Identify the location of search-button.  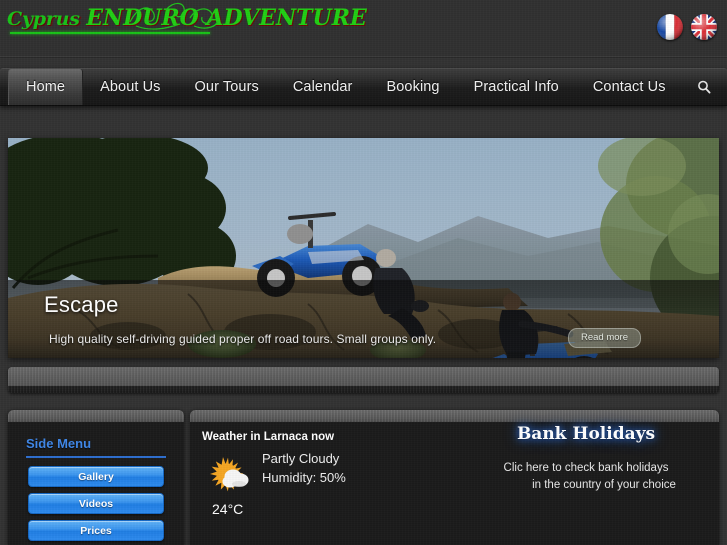
(704, 87).